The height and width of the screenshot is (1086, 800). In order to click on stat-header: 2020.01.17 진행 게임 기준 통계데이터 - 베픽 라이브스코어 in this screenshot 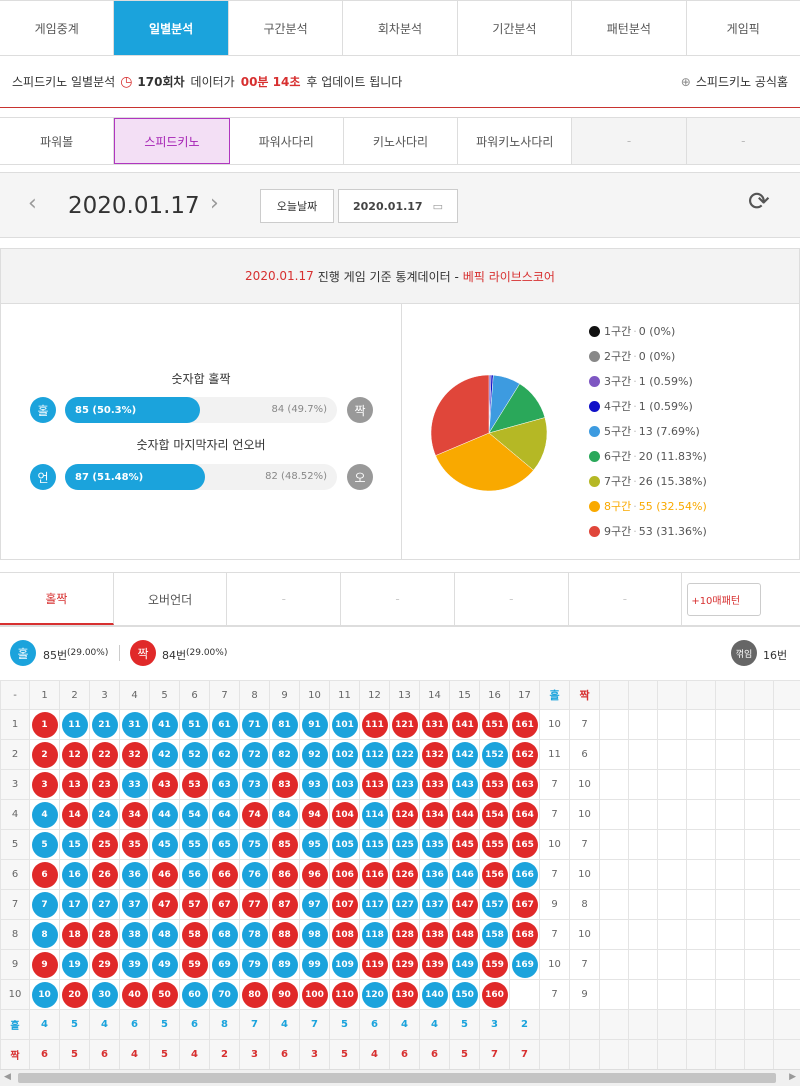, I will do `click(400, 276)`.